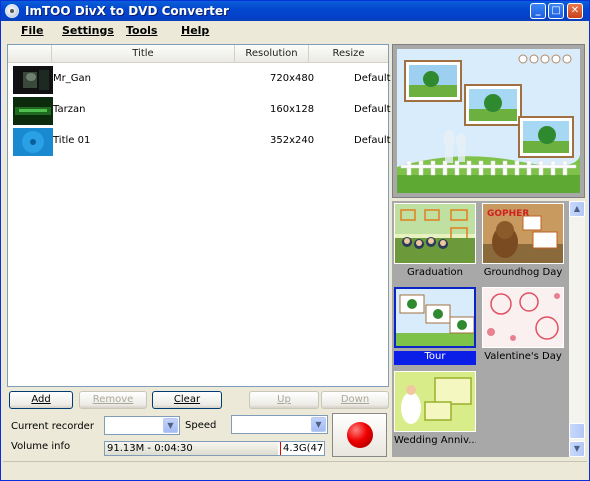  I want to click on menu-tools: Tools, so click(141, 30).